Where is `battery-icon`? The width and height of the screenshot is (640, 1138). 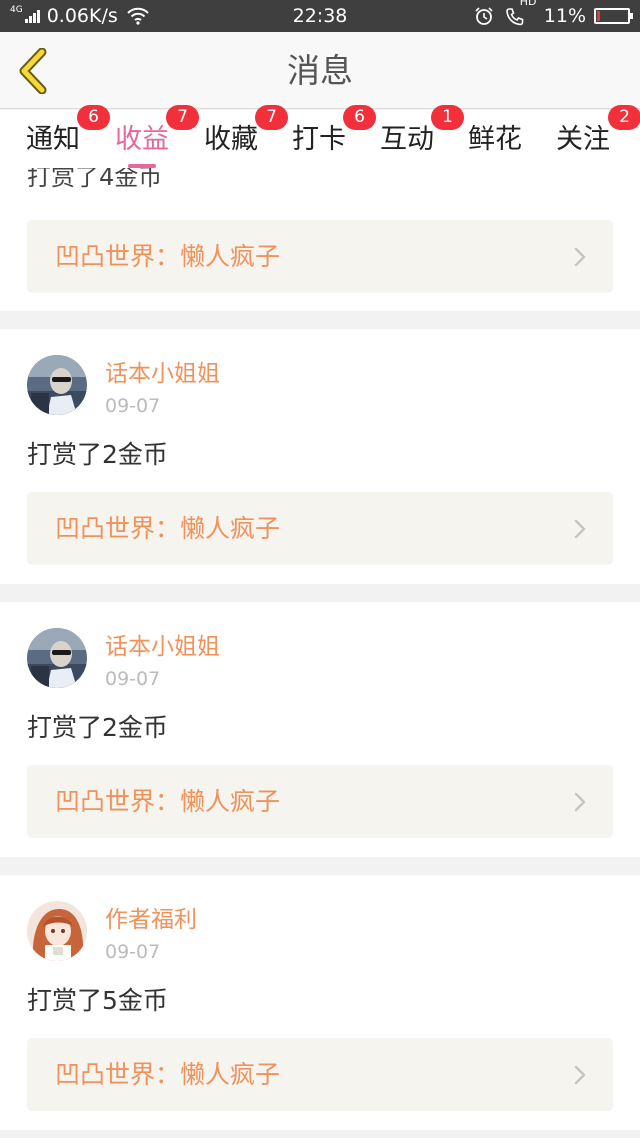
battery-icon is located at coordinates (613, 16).